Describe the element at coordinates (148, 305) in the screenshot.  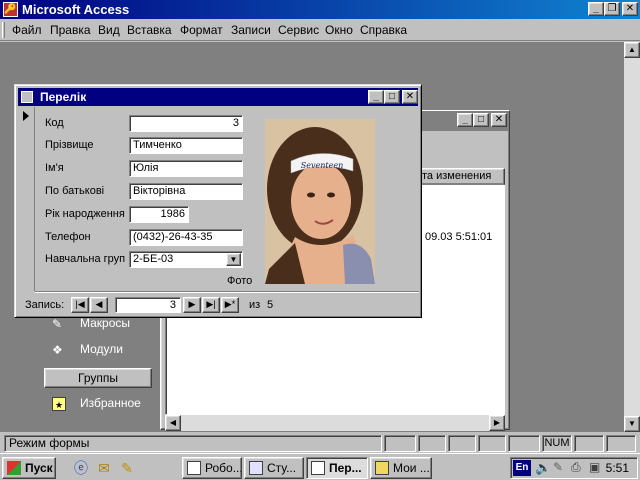
I see `record-number-input: 3` at that location.